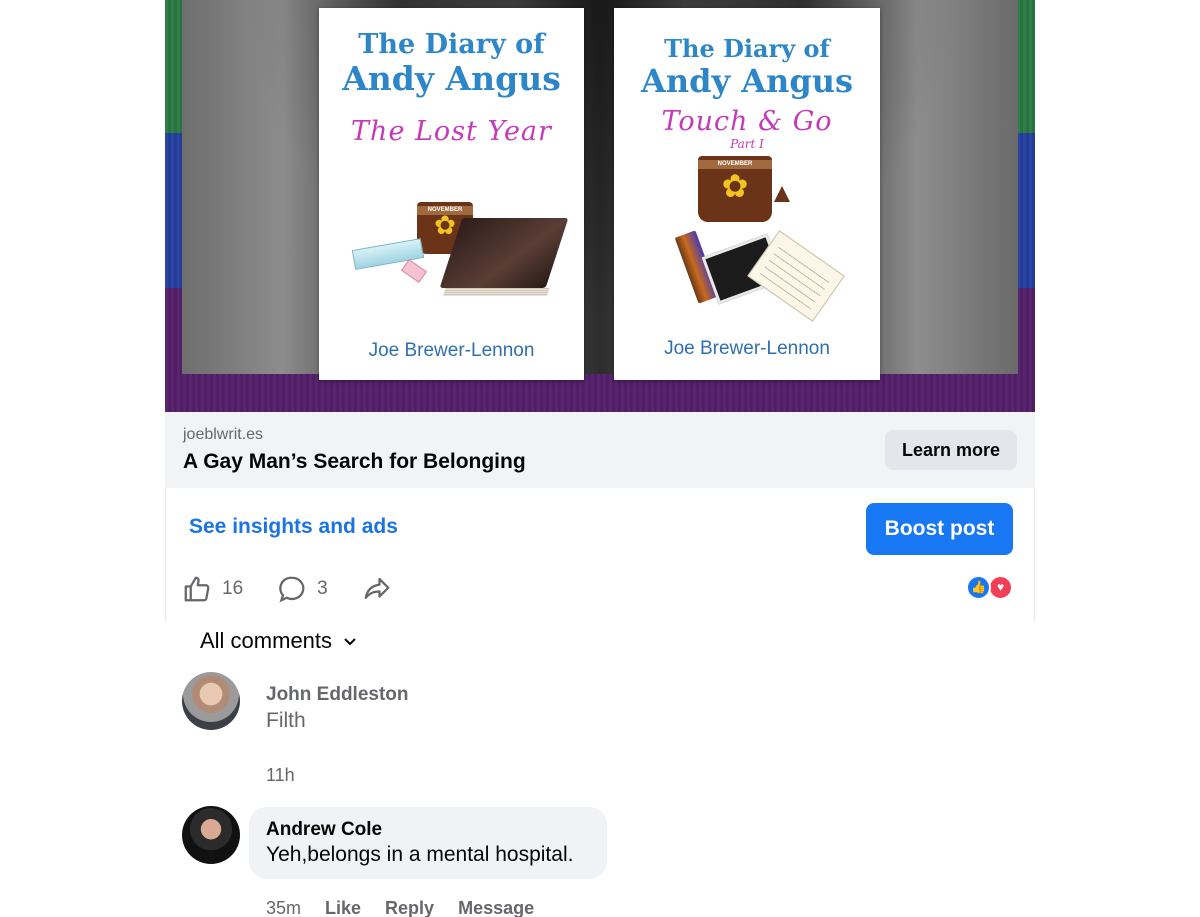 Image resolution: width=1200 pixels, height=917 pixels. What do you see at coordinates (212, 589) in the screenshot?
I see `like-action: 16` at bounding box center [212, 589].